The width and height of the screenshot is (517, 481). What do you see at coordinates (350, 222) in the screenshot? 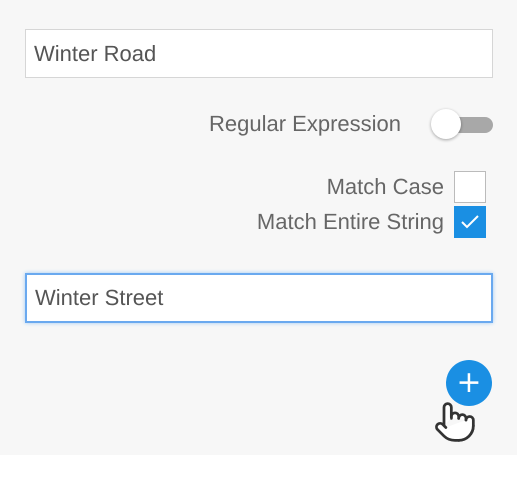
I see `option-label: Match Entire String` at bounding box center [350, 222].